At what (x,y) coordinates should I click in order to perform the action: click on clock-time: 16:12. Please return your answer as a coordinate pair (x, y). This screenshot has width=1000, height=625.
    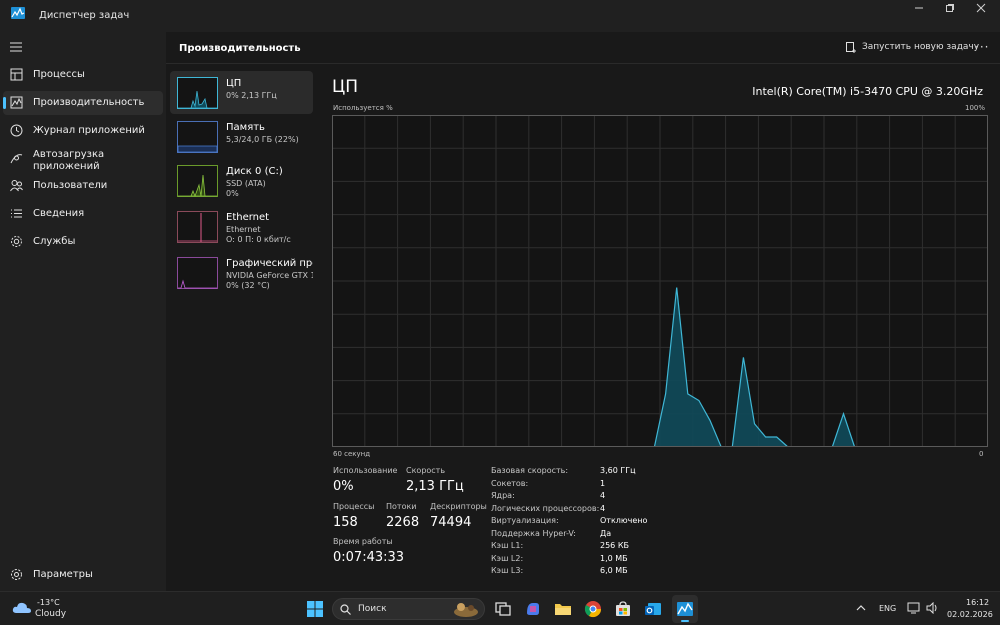
    Looking at the image, I should click on (977, 602).